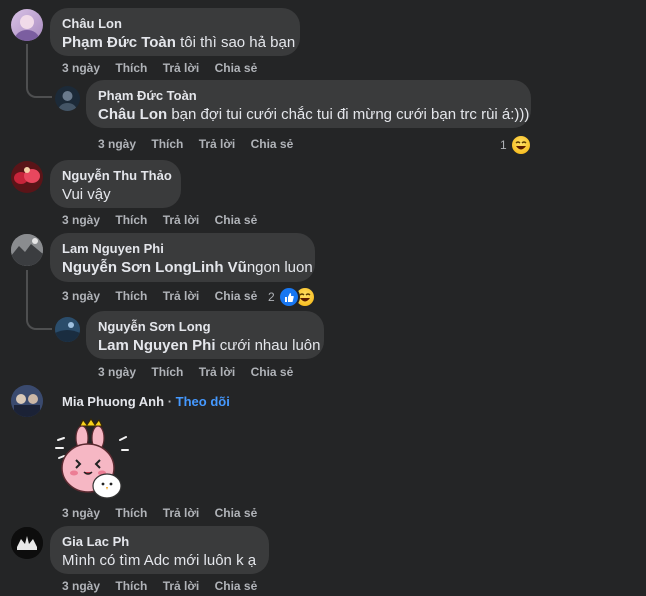 This screenshot has height=596, width=646. Describe the element at coordinates (182, 249) in the screenshot. I see `comment-author: Lam Nguyen Phi` at that location.